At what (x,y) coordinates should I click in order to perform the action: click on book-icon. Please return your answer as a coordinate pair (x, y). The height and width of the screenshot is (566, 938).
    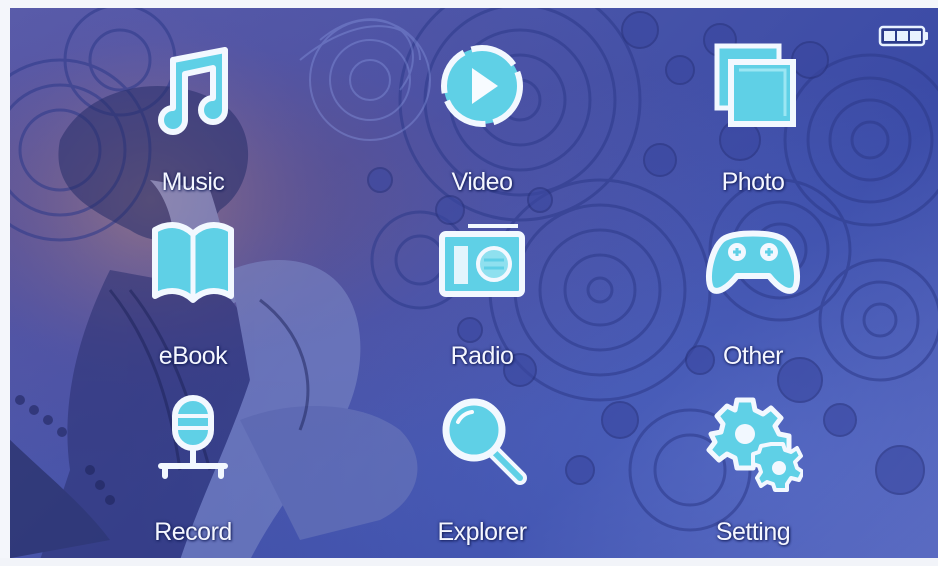
    Looking at the image, I should click on (193, 262).